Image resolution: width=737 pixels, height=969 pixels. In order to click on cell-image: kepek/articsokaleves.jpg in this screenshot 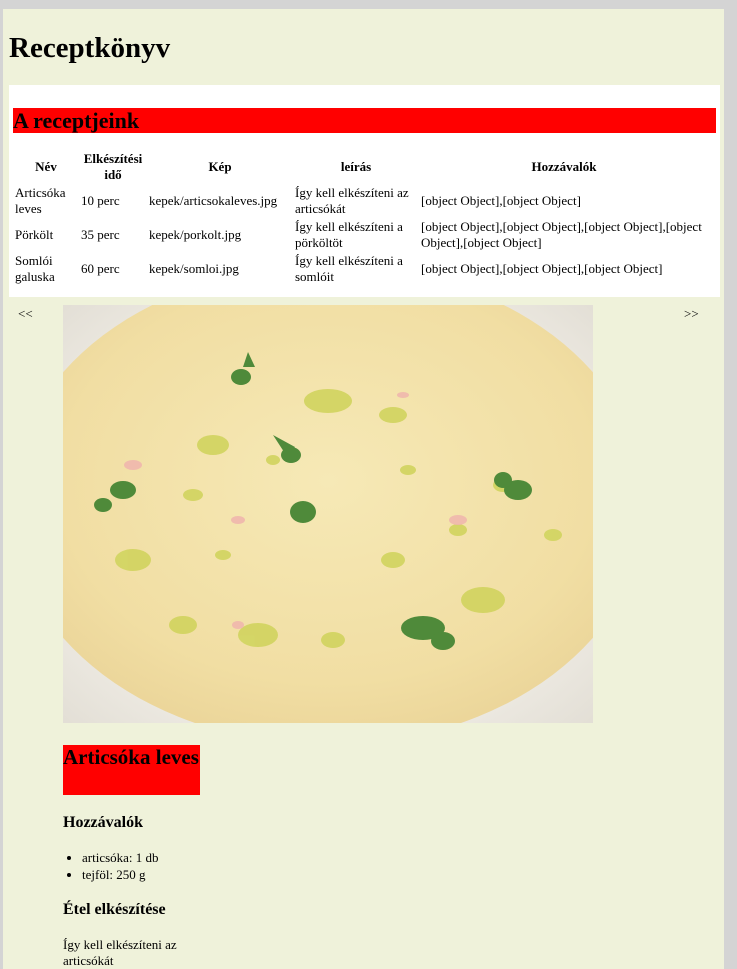, I will do `click(213, 200)`.